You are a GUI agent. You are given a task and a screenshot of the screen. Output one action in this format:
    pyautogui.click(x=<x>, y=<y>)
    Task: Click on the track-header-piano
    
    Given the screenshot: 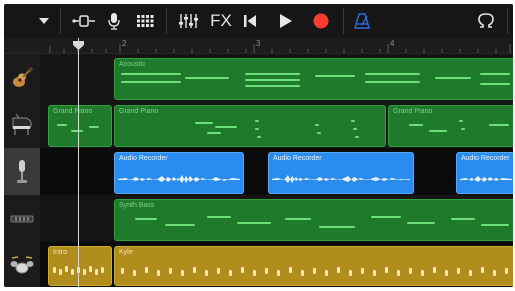 What is the action you would take?
    pyautogui.click(x=22, y=124)
    